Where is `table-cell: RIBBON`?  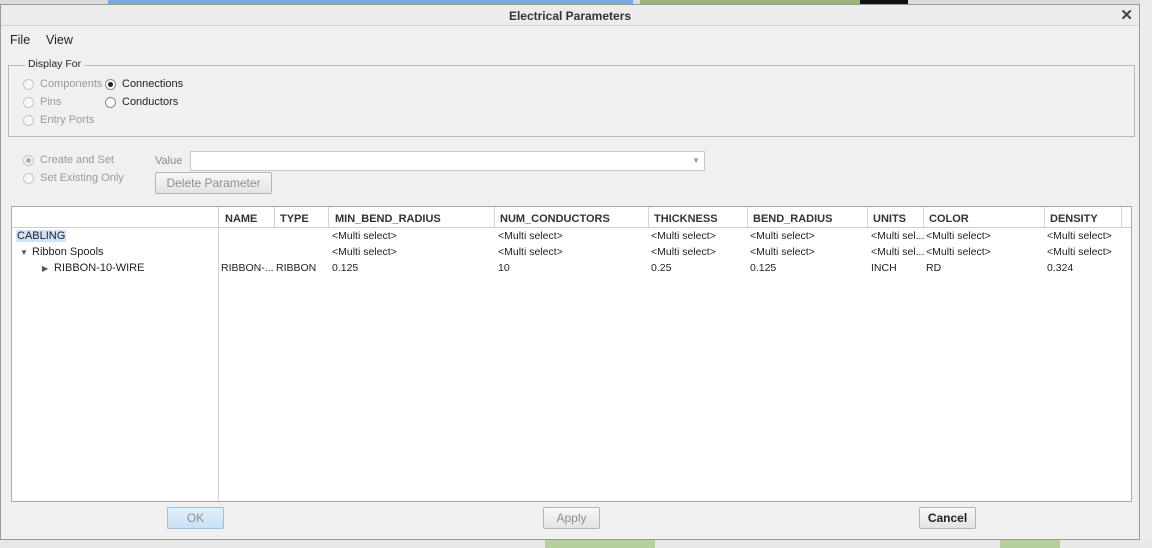
table-cell: RIBBON is located at coordinates (296, 268).